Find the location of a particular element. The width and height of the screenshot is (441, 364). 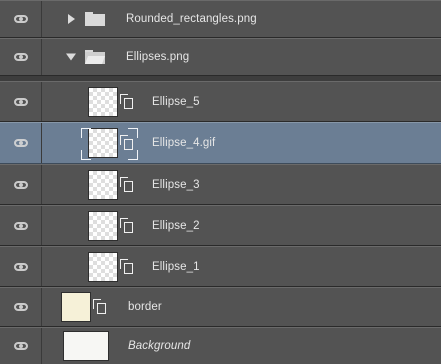

layer-row-ellipse-3: Ellipse_3 is located at coordinates (220, 184).